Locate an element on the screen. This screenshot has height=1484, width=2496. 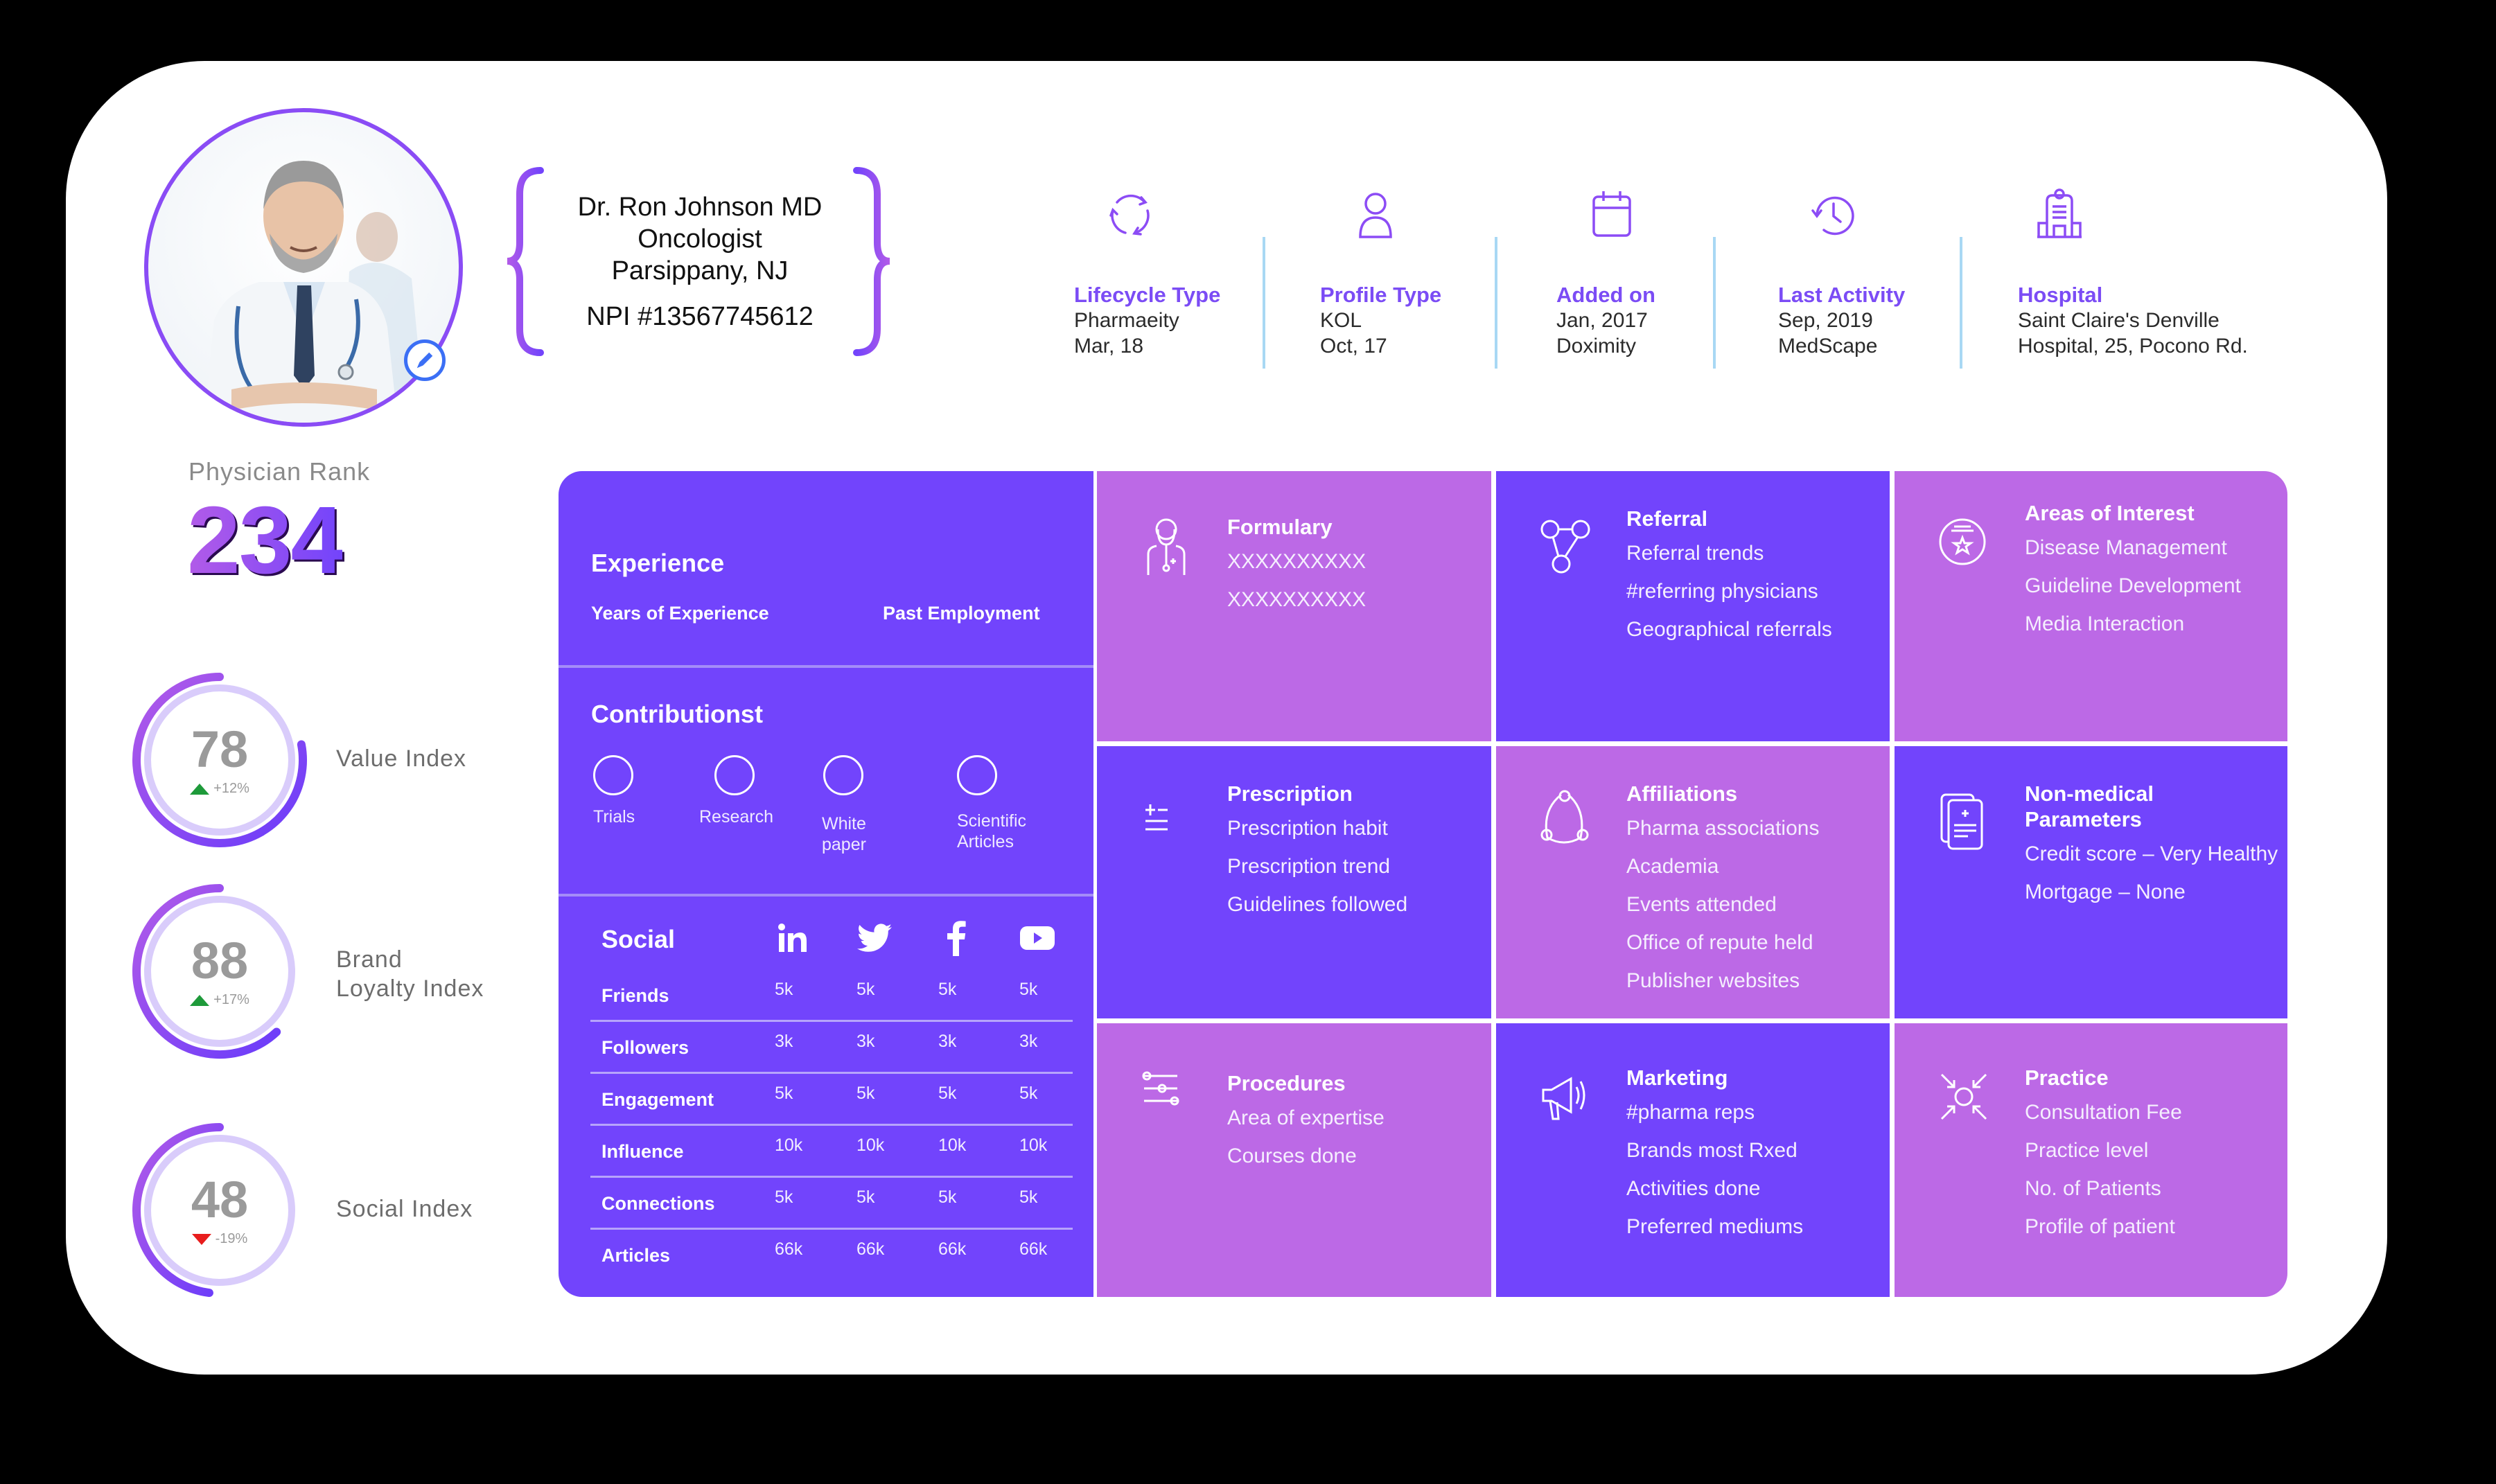
tile-item: Pharma associations is located at coordinates (1723, 828).